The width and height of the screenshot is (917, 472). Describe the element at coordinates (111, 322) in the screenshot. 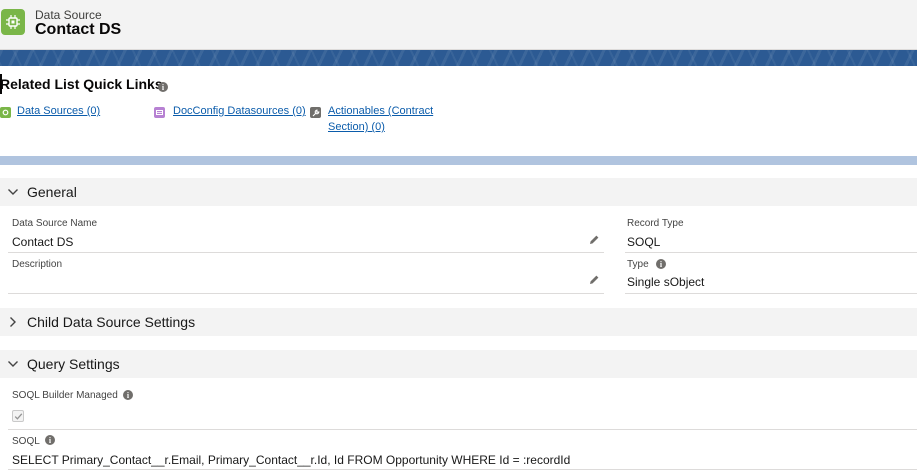

I see `section-child-title: Child Data Source Settings` at that location.